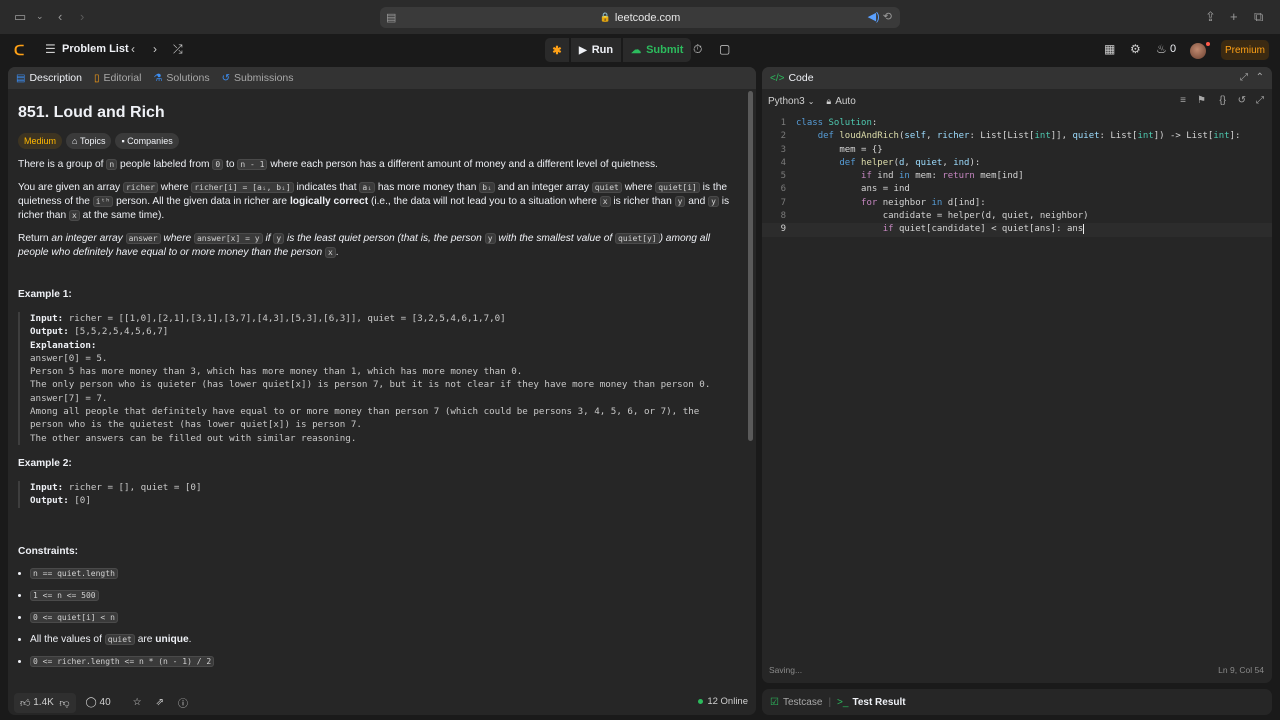 Image resolution: width=1280 pixels, height=720 pixels. I want to click on comment-icon: ◯, so click(92, 702).